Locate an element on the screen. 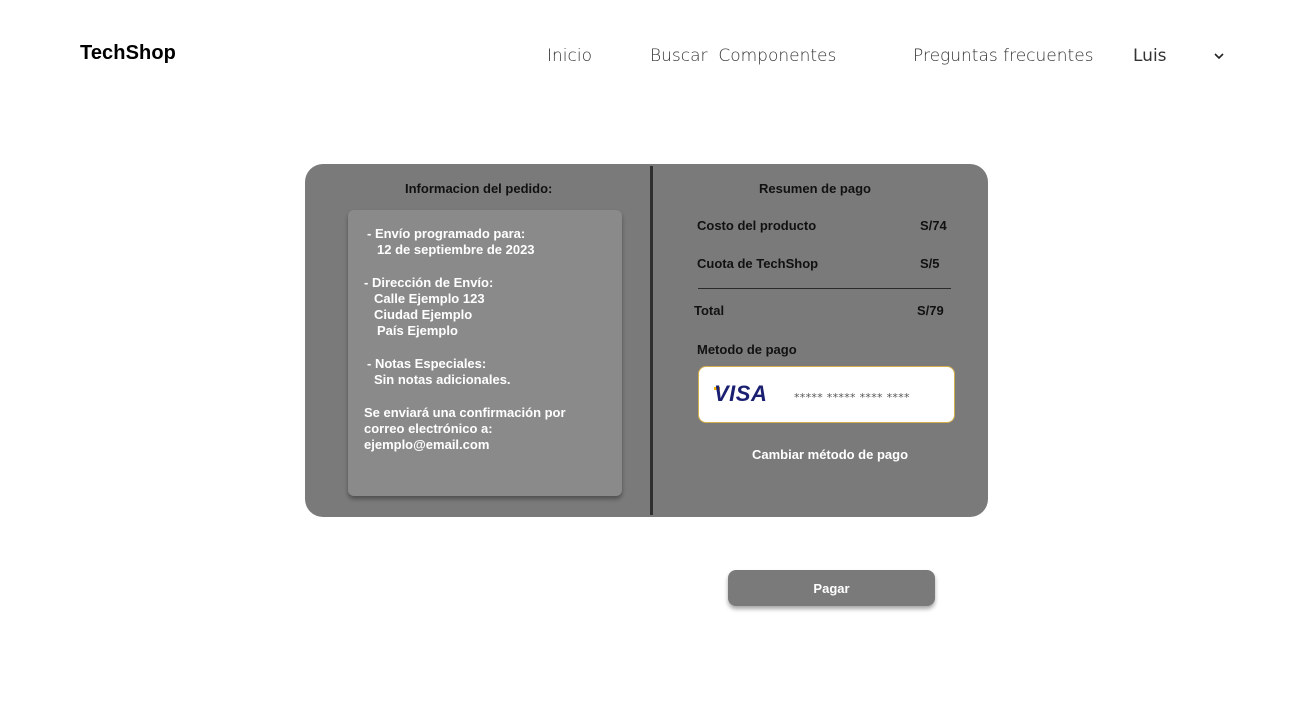  notes-label: - Notas Especiales: is located at coordinates (427, 363).